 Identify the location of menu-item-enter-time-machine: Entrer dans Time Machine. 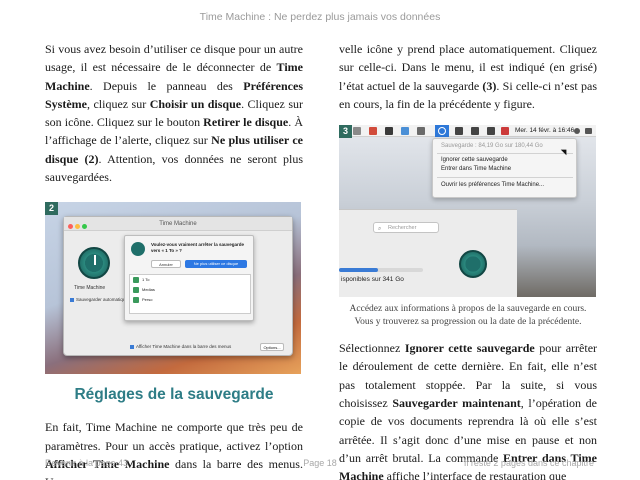
(476, 169).